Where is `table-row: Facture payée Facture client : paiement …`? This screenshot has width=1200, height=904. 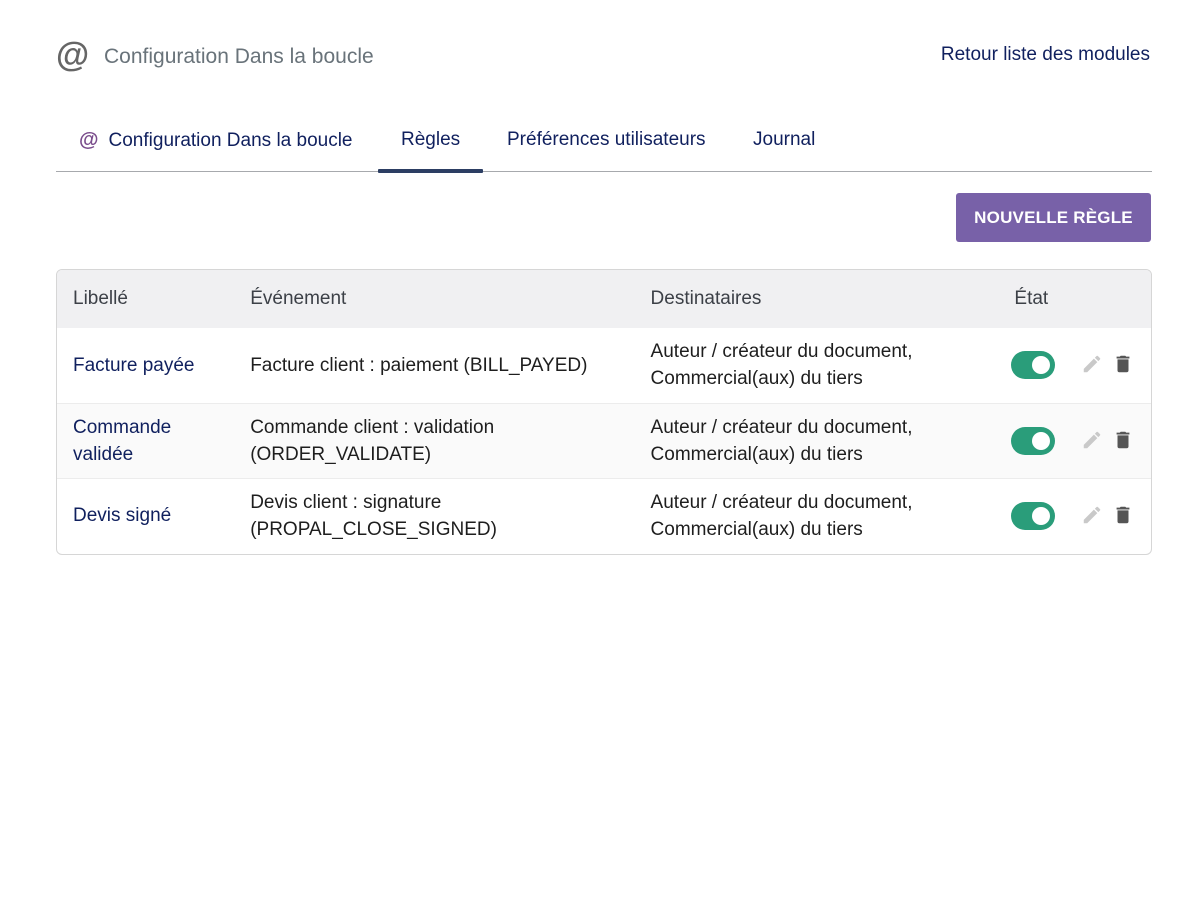
table-row: Facture payée Facture client : paiement … is located at coordinates (604, 365).